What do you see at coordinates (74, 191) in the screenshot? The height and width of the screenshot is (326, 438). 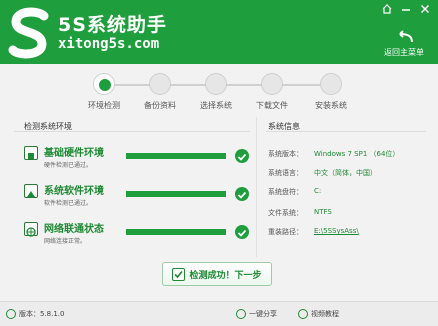 I see `check-title: 系统软件环境` at bounding box center [74, 191].